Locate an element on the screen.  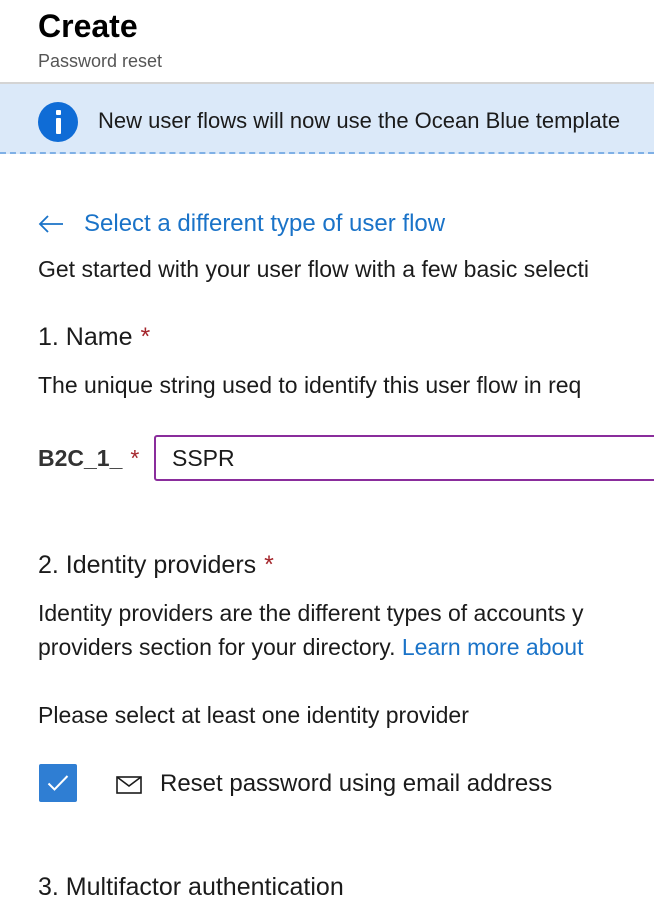
section-identity-providers-heading-text: 2. Identity providers is located at coordinates (147, 565).